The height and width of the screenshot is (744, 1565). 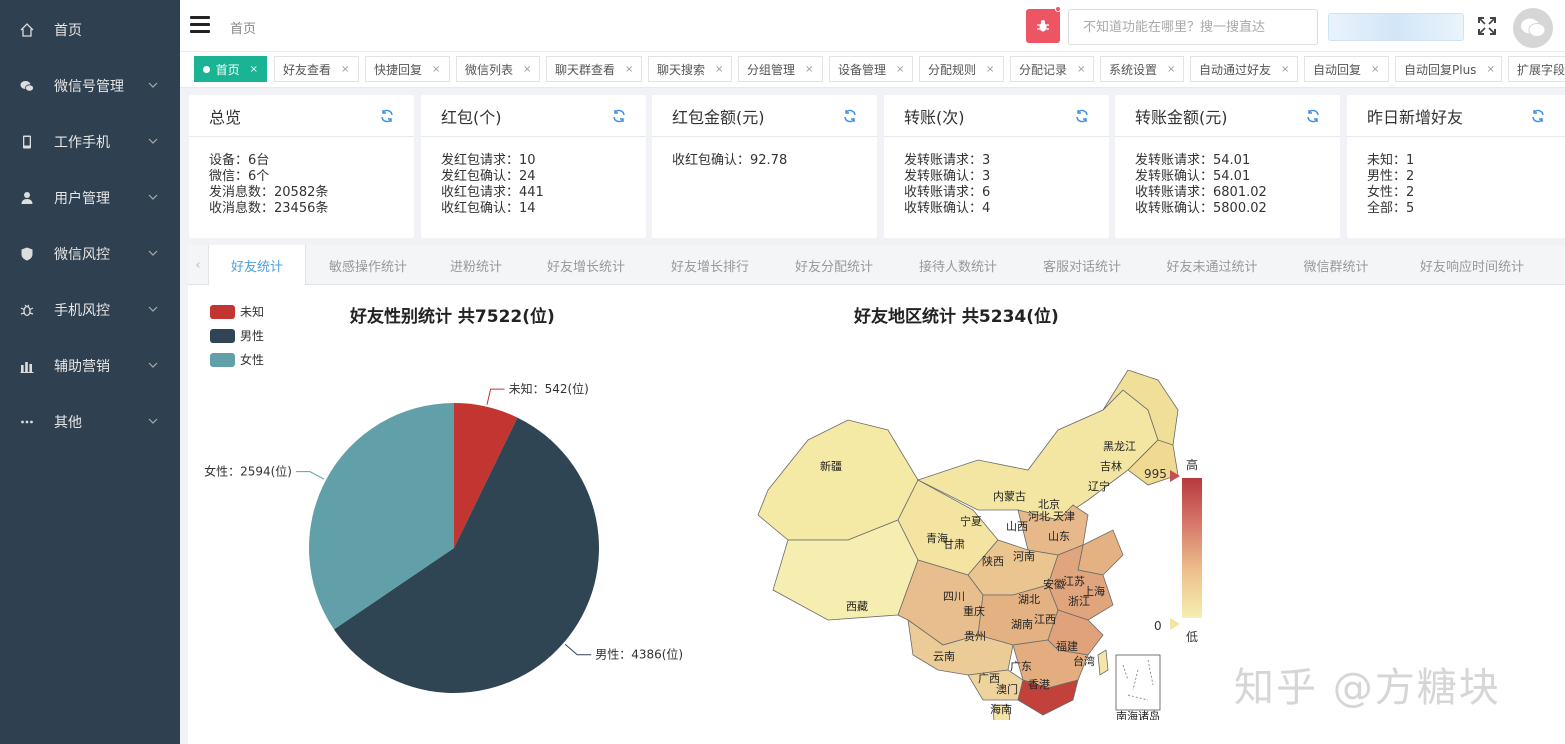 I want to click on map-region-label: 浙江, so click(x=1079, y=601).